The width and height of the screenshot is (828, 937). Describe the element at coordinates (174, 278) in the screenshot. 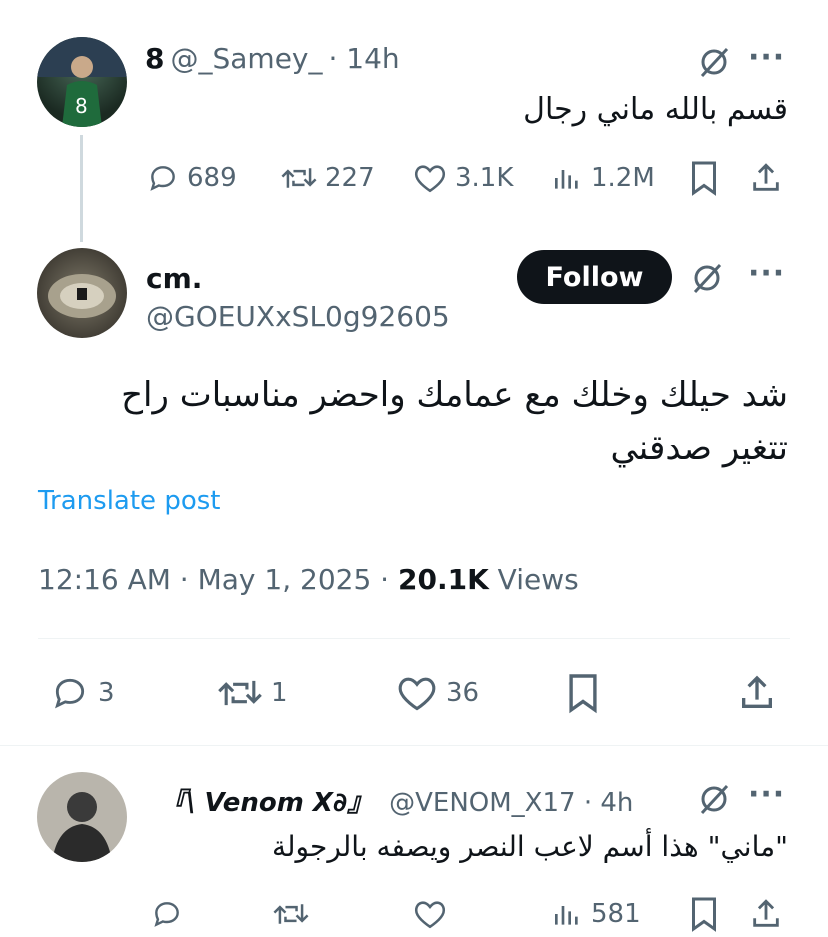

I see `display-name: cm.` at that location.